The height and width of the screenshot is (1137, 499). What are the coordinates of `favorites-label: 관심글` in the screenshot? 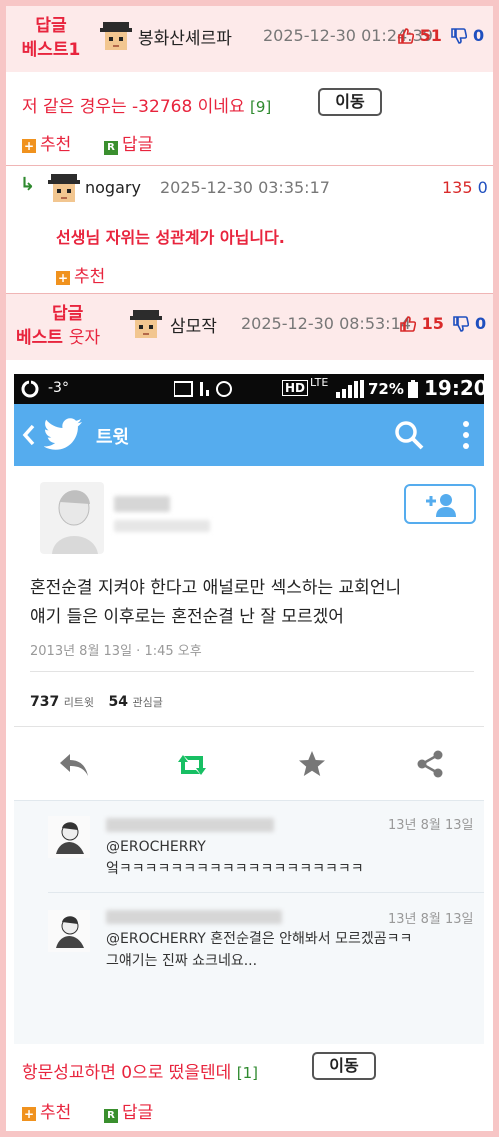 It's located at (147, 702).